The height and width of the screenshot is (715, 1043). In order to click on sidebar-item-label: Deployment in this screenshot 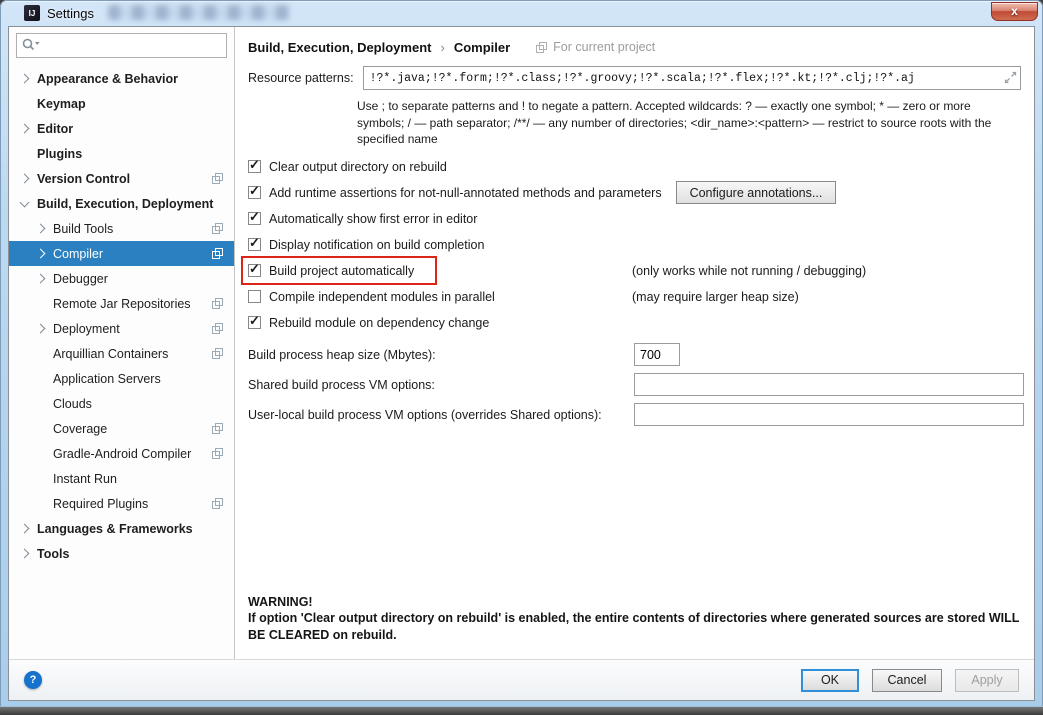, I will do `click(86, 328)`.